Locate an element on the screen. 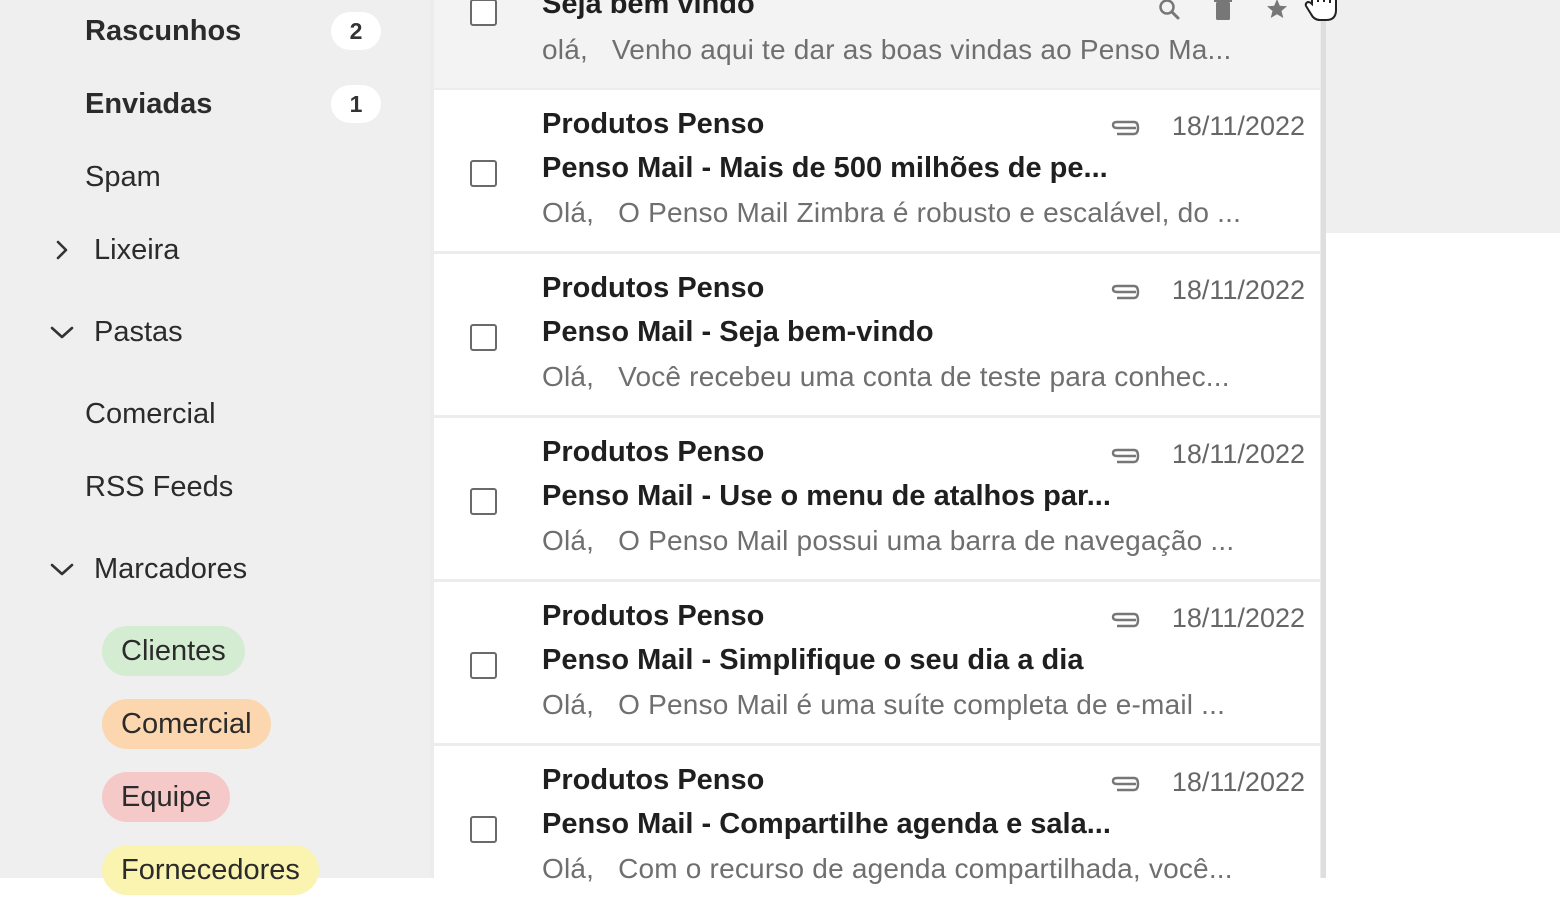  message-greeting: olá, is located at coordinates (565, 49).